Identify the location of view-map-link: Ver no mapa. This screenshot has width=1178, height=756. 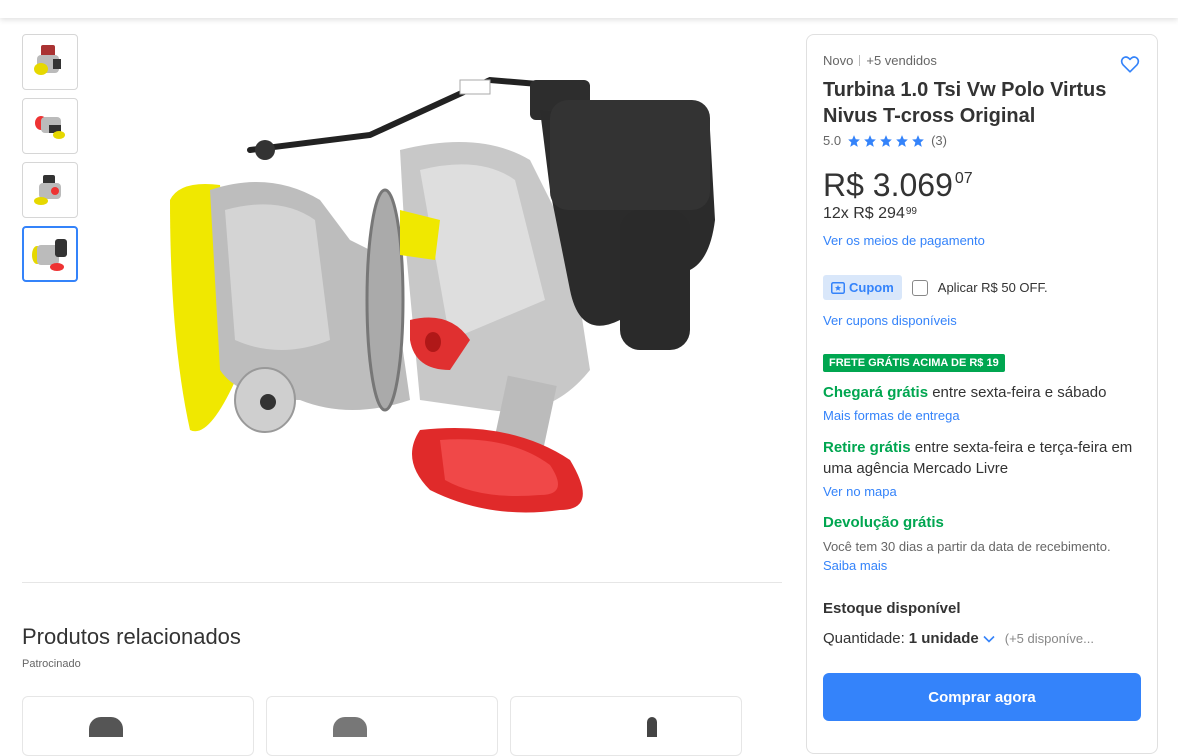
(860, 491).